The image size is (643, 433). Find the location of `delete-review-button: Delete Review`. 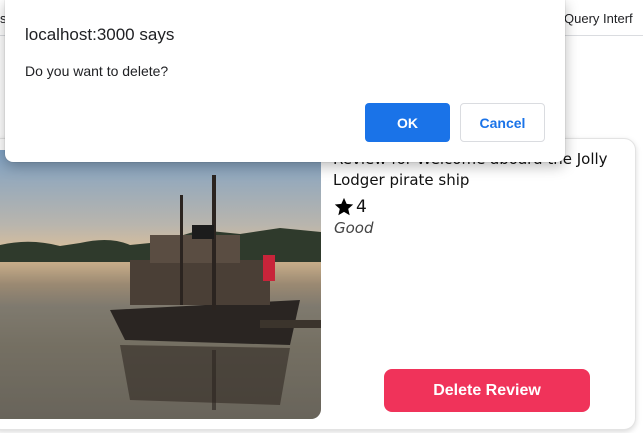

delete-review-button: Delete Review is located at coordinates (487, 390).